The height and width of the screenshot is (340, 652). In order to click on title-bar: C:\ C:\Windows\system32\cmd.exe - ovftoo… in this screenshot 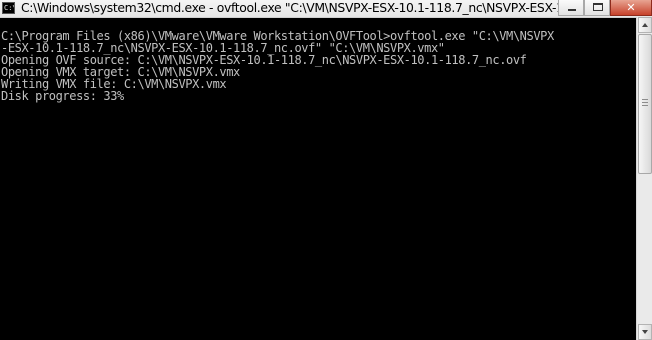, I will do `click(326, 9)`.